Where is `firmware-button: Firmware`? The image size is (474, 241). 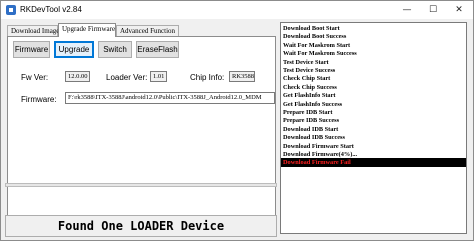
firmware-button: Firmware is located at coordinates (31, 49).